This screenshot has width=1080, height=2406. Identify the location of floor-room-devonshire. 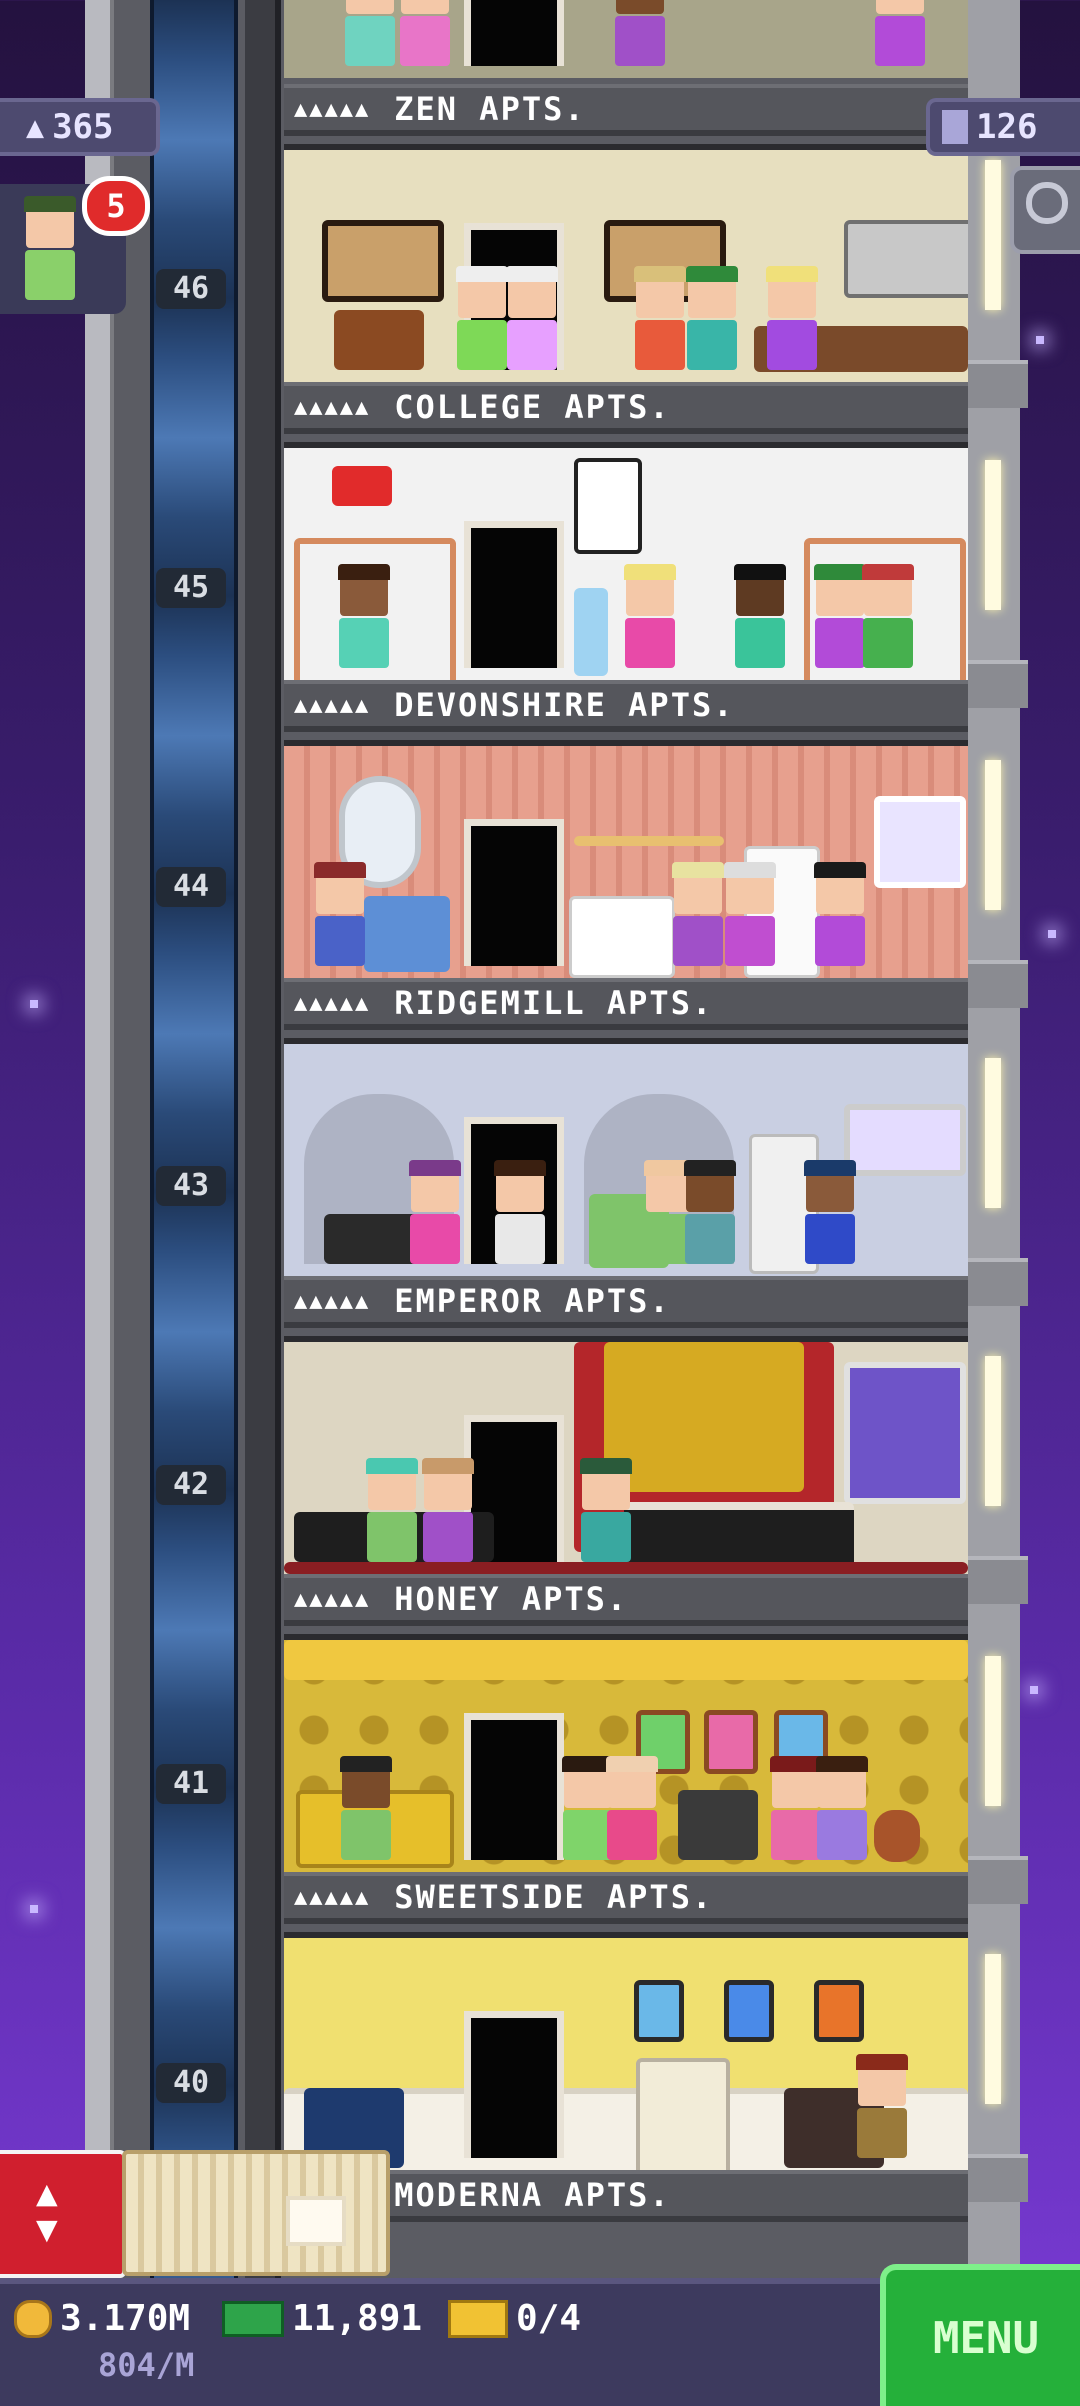
(626, 561).